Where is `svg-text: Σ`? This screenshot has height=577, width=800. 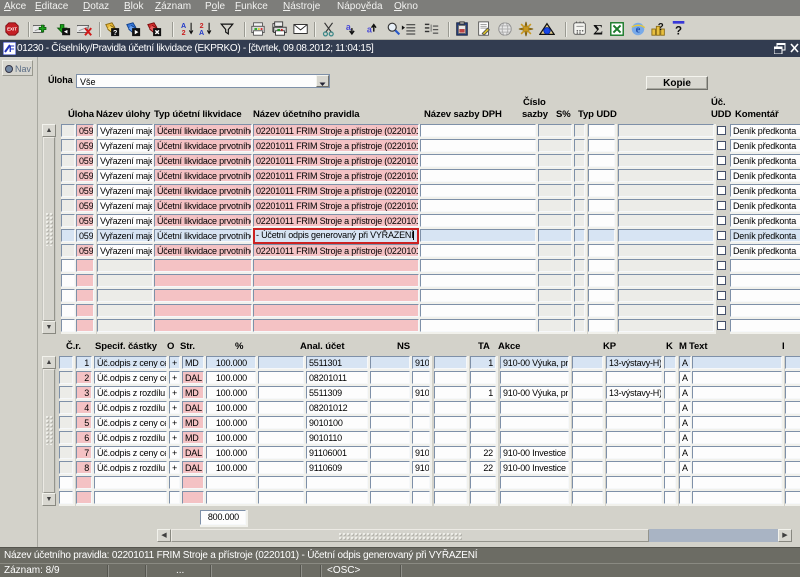
svg-text: Σ is located at coordinates (598, 29).